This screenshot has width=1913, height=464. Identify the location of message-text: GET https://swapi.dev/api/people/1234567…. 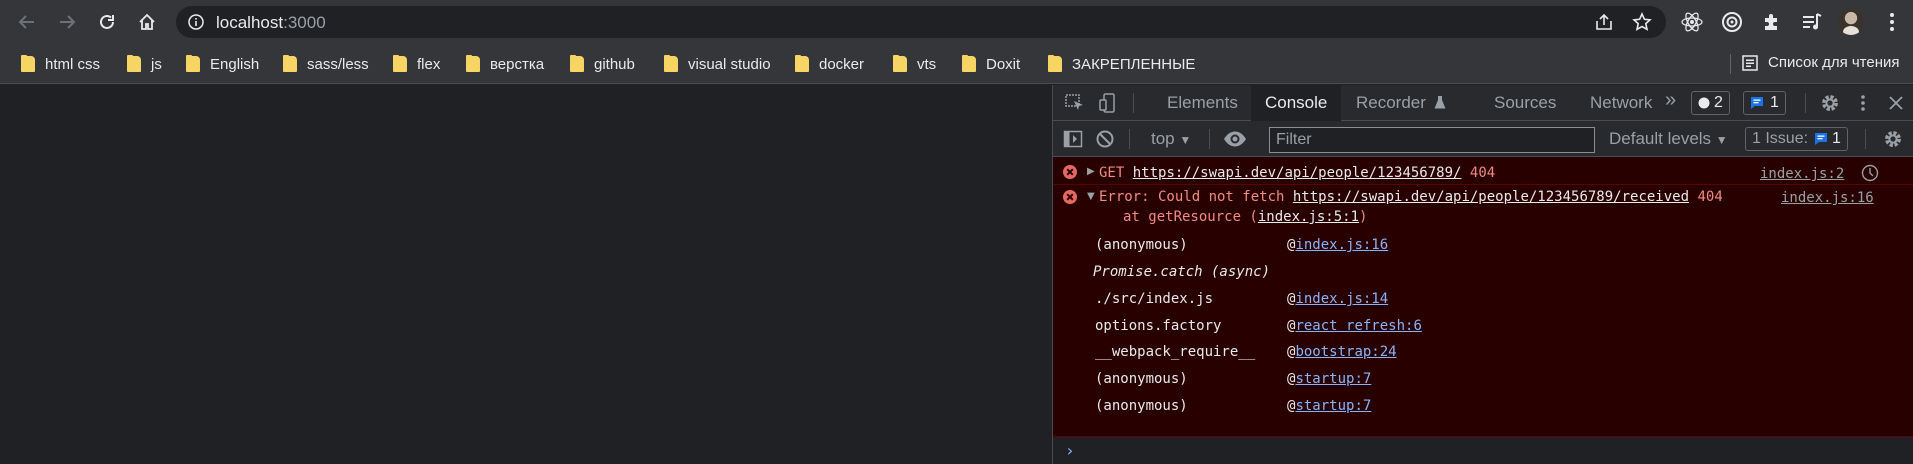
(1297, 173).